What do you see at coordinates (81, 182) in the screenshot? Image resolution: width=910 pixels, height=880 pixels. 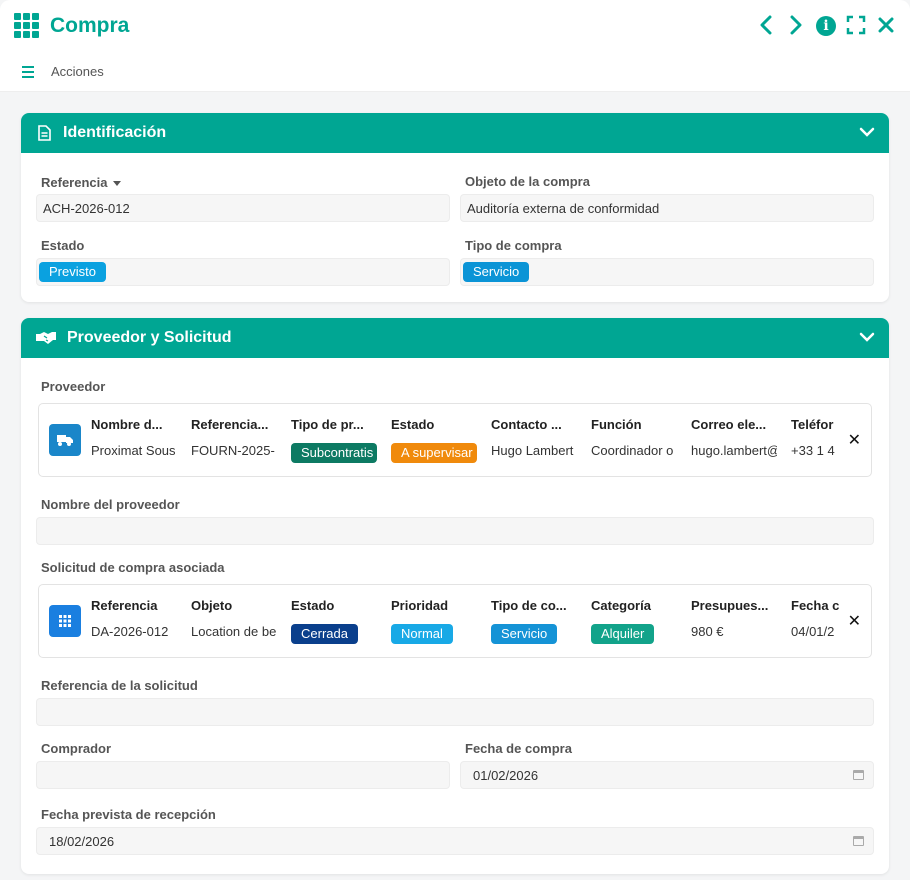 I see `referencia-label: Referencia` at bounding box center [81, 182].